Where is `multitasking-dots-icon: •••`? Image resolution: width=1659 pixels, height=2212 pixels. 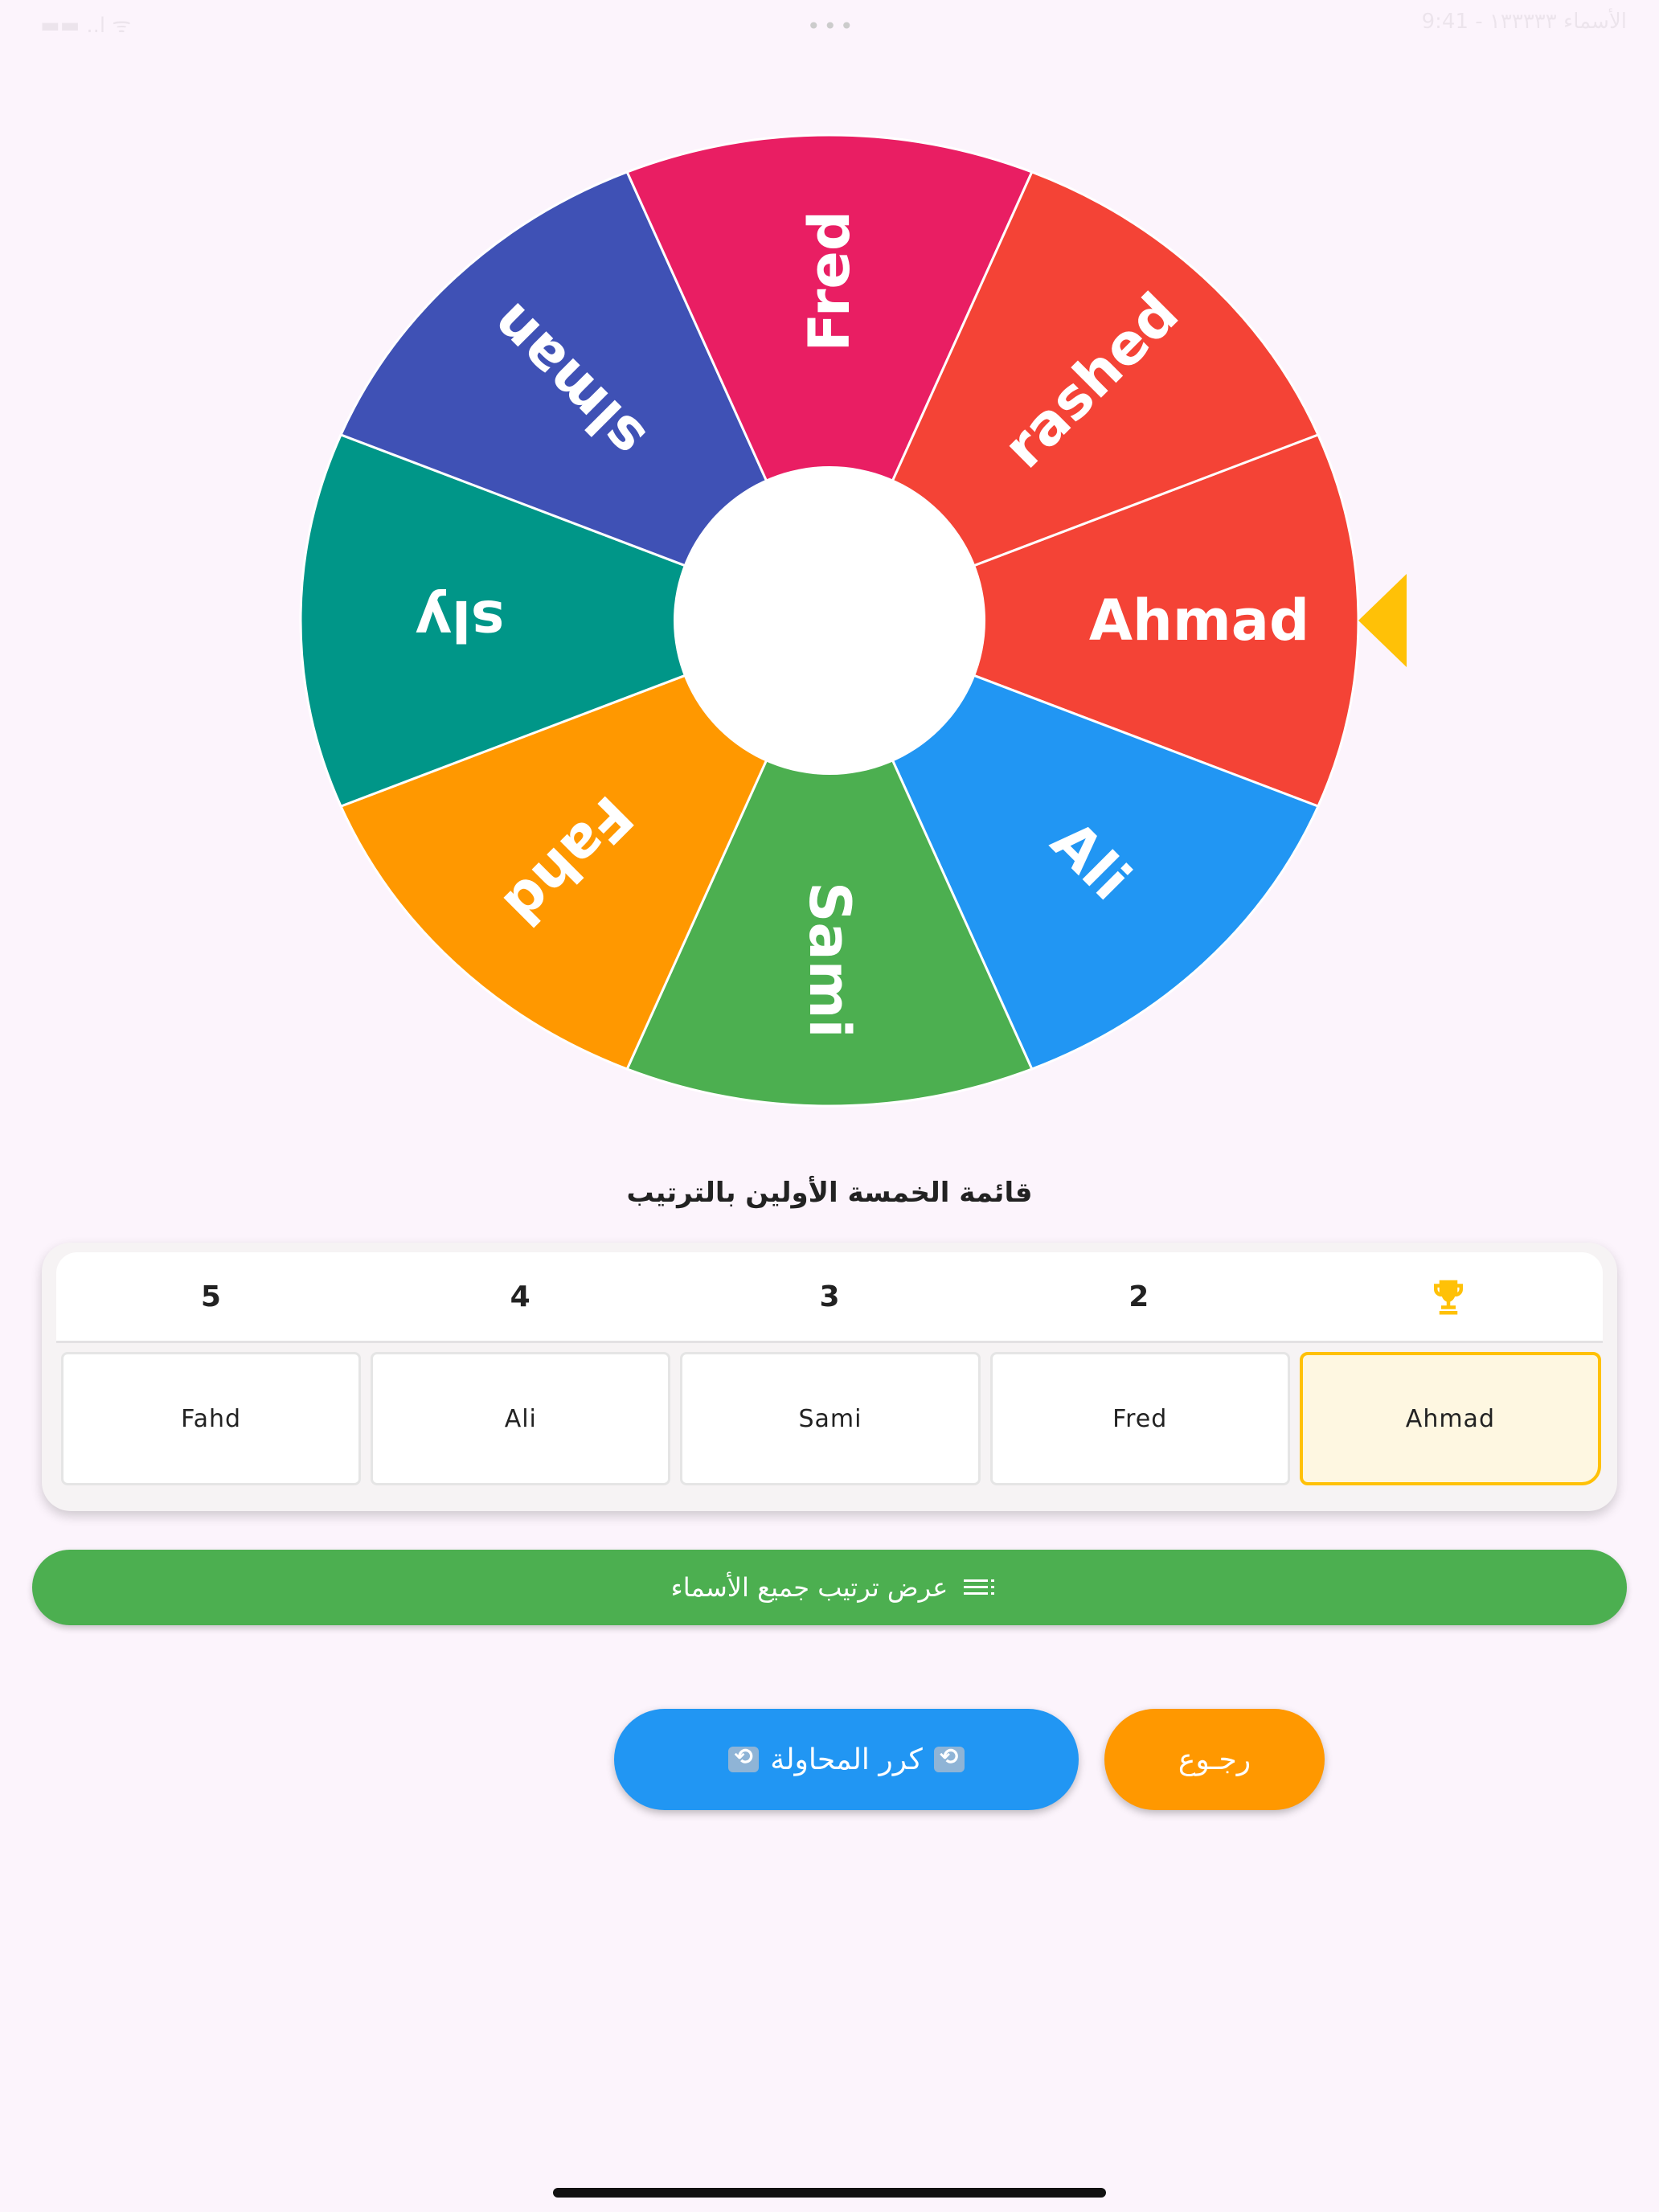
multitasking-dots-icon: ••• is located at coordinates (832, 26).